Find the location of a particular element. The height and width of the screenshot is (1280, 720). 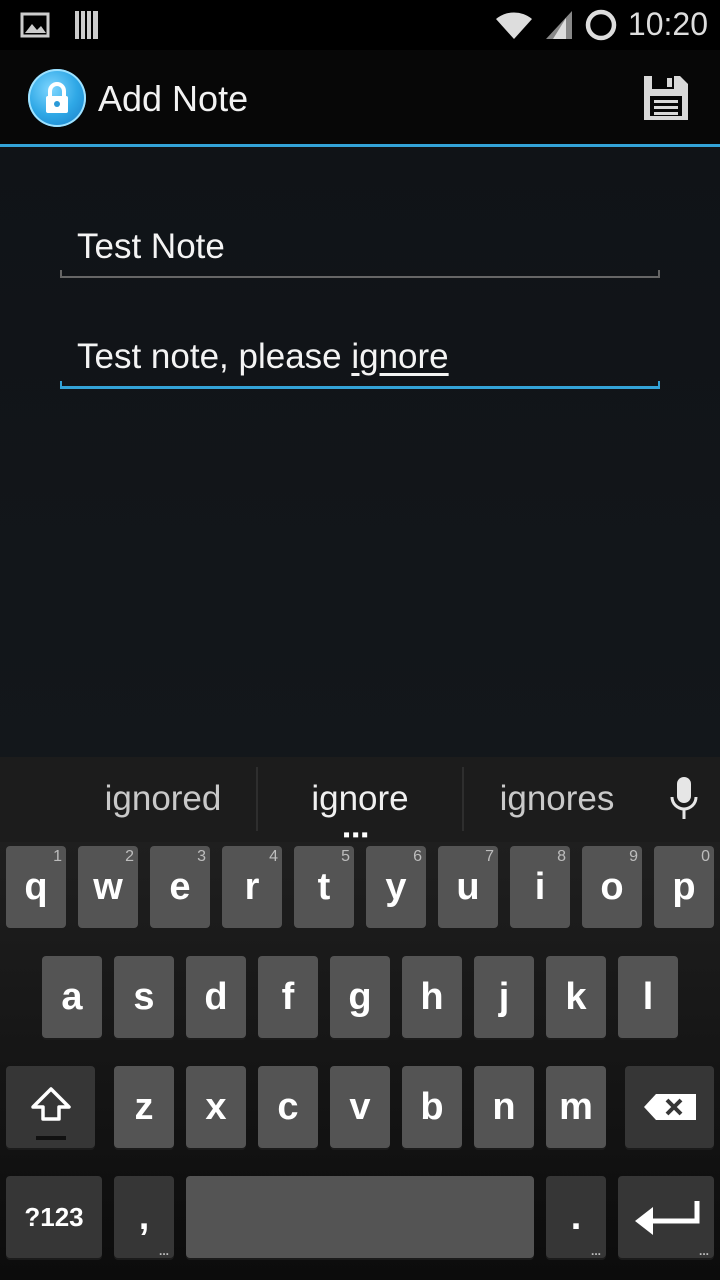

key-n: n is located at coordinates (504, 1107).